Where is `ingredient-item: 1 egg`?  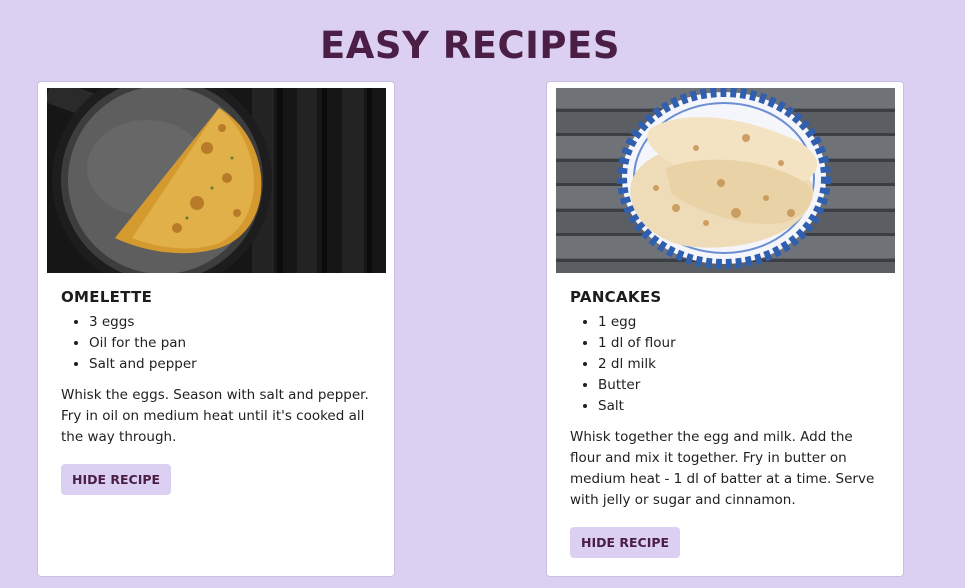 ingredient-item: 1 egg is located at coordinates (740, 322).